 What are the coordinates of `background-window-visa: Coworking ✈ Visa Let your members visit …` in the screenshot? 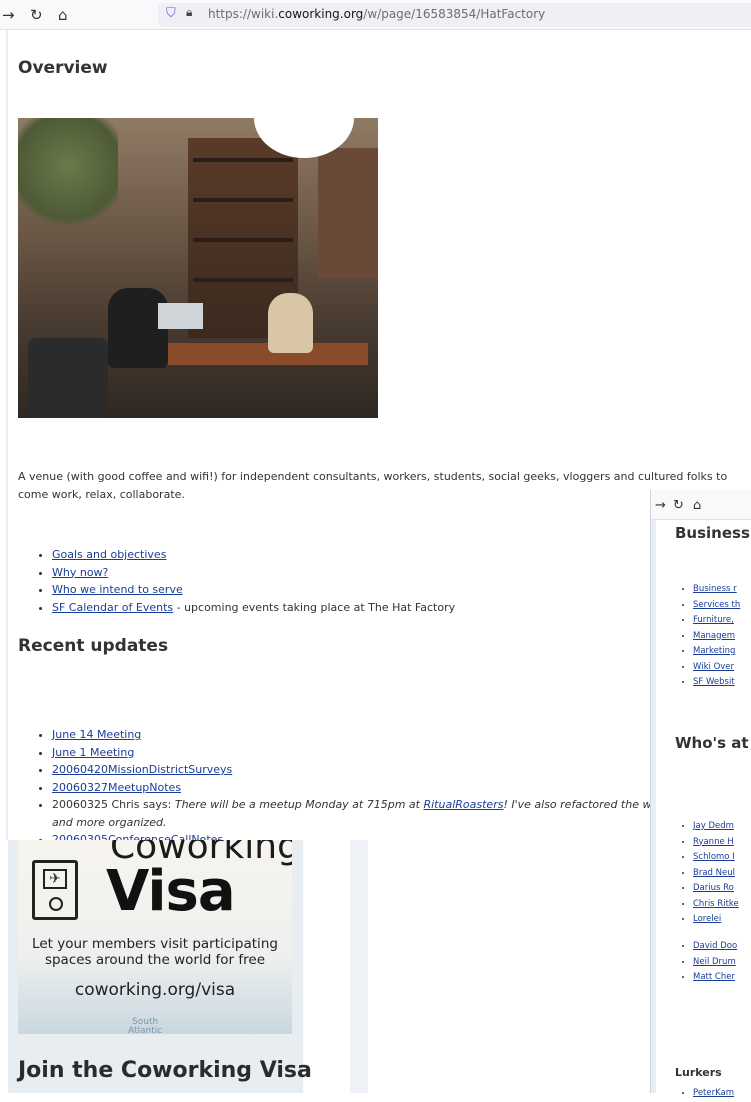 It's located at (185, 966).